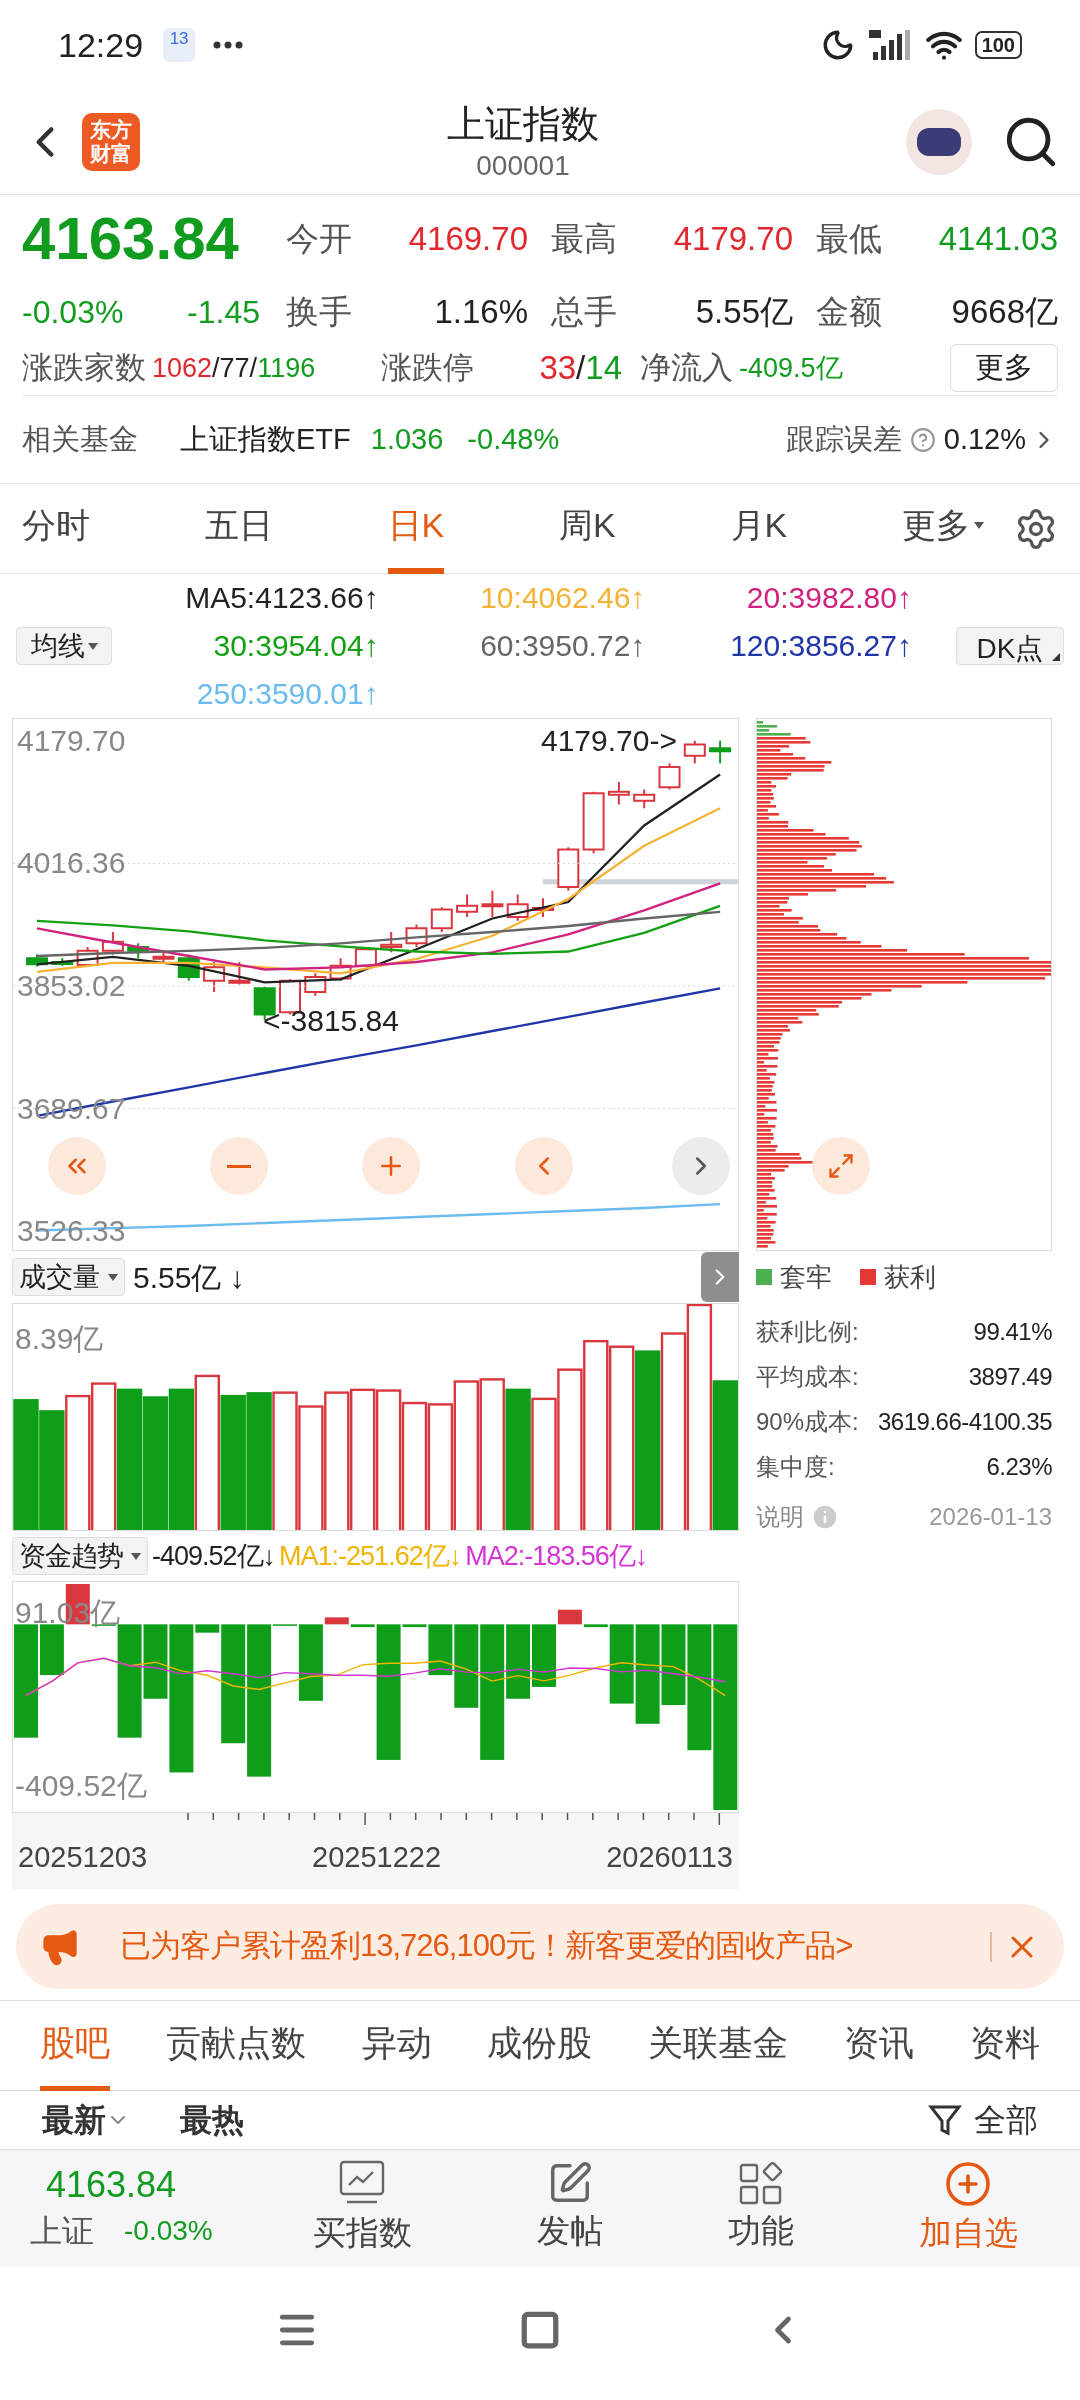 The width and height of the screenshot is (1080, 2400). What do you see at coordinates (523, 166) in the screenshot?
I see `stock-code: 000001` at bounding box center [523, 166].